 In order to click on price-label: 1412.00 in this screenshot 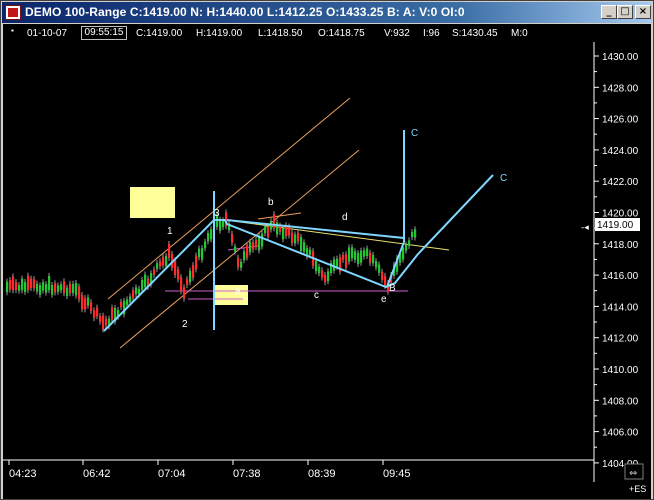, I will do `click(620, 339)`.